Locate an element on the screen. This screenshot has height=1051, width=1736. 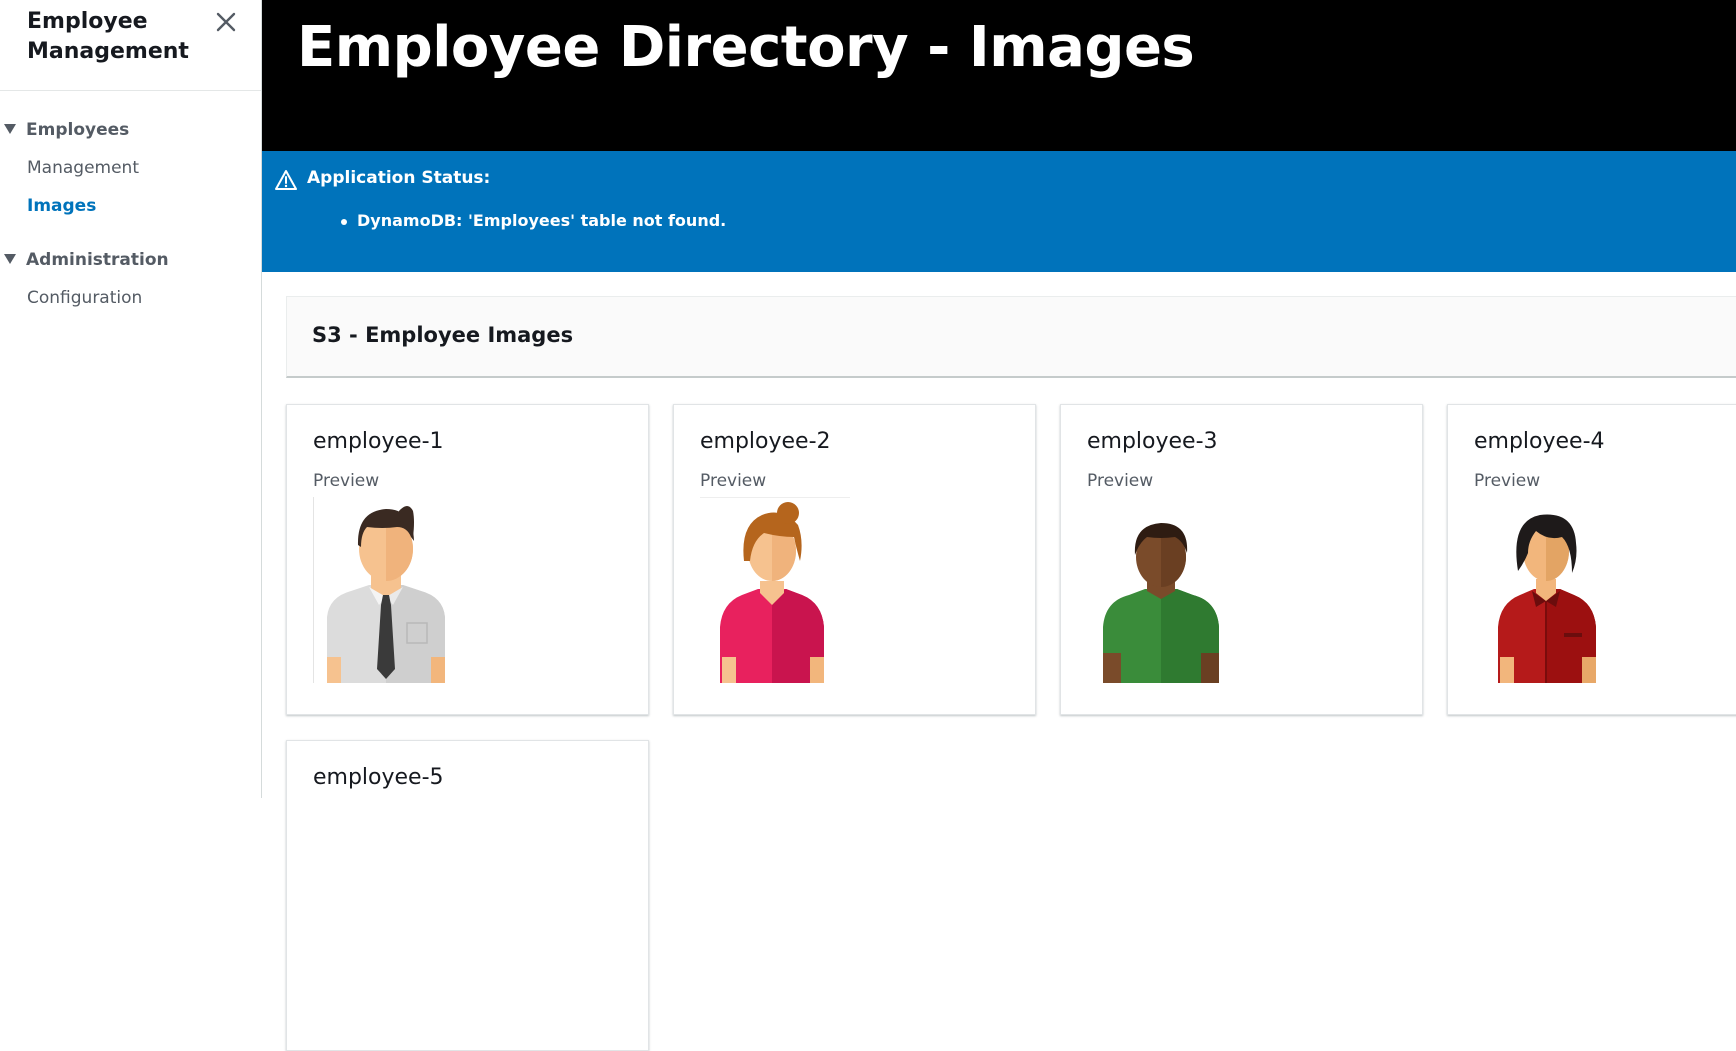
card-name: employee-1 is located at coordinates (378, 441).